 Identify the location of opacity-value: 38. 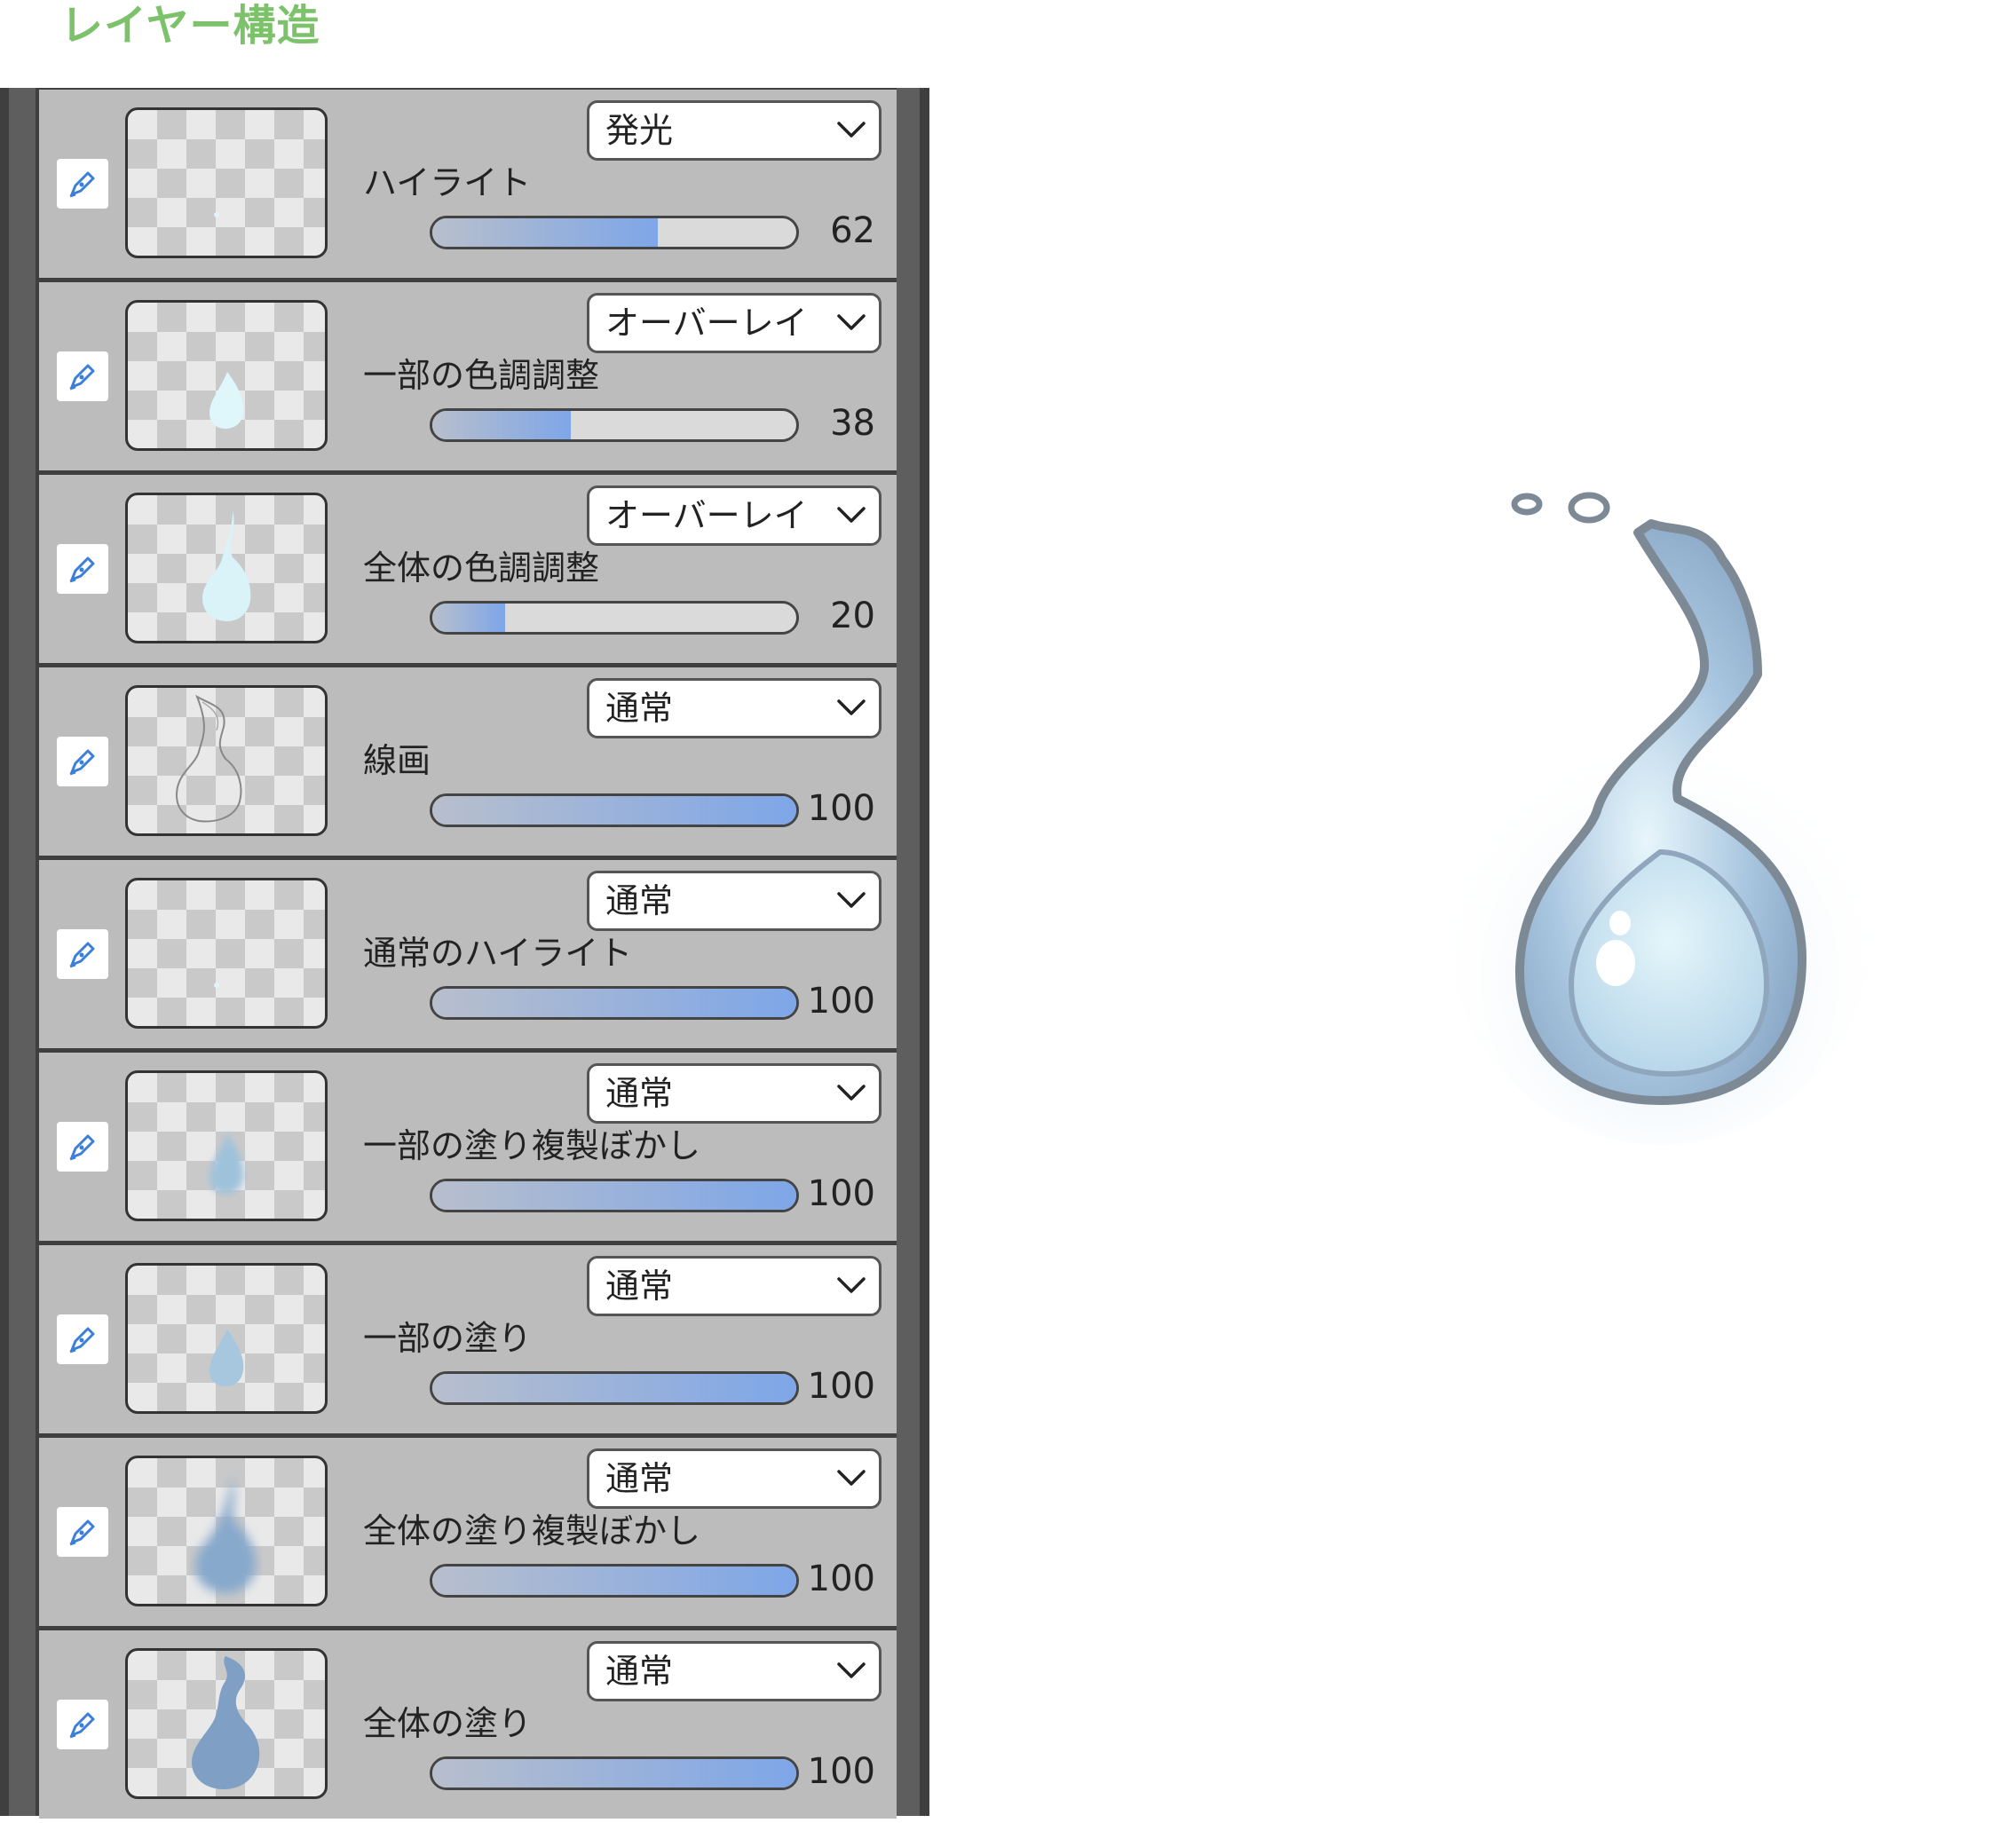
(852, 424).